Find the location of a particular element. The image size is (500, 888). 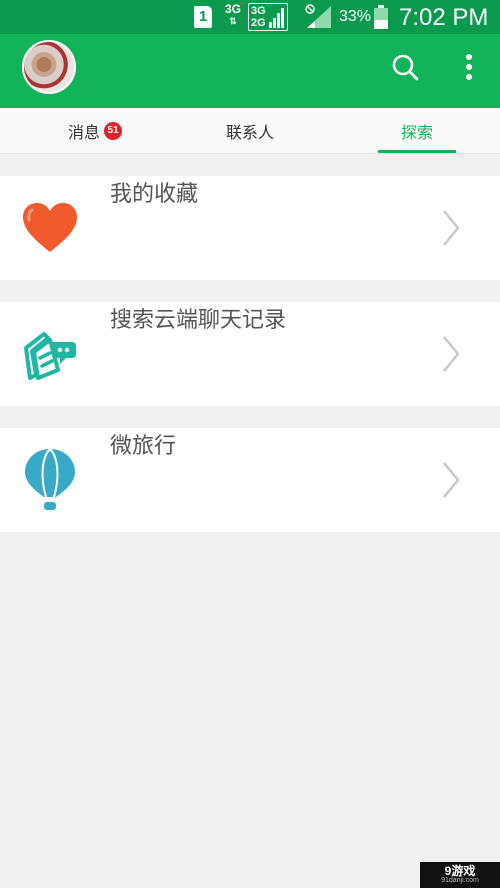

tab-explore: 探索 is located at coordinates (417, 131).